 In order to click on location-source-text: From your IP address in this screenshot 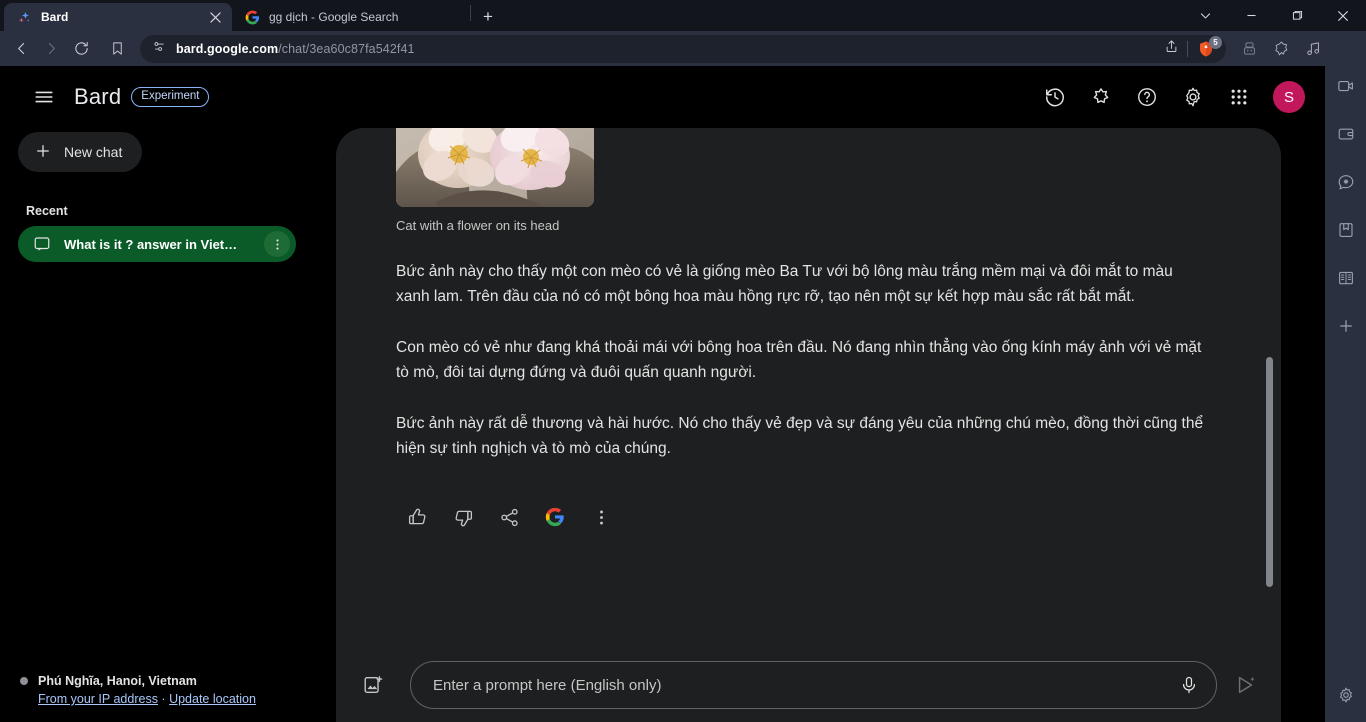, I will do `click(98, 699)`.